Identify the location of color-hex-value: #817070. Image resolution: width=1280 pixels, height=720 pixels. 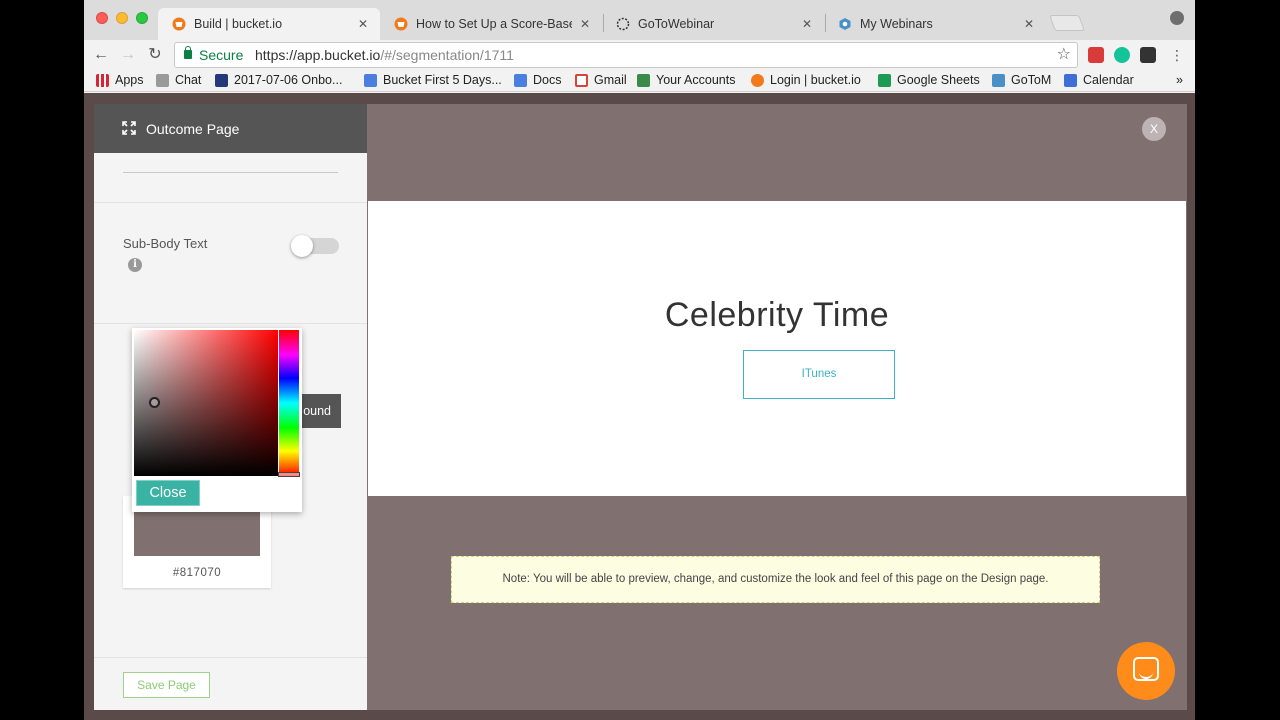
(197, 573).